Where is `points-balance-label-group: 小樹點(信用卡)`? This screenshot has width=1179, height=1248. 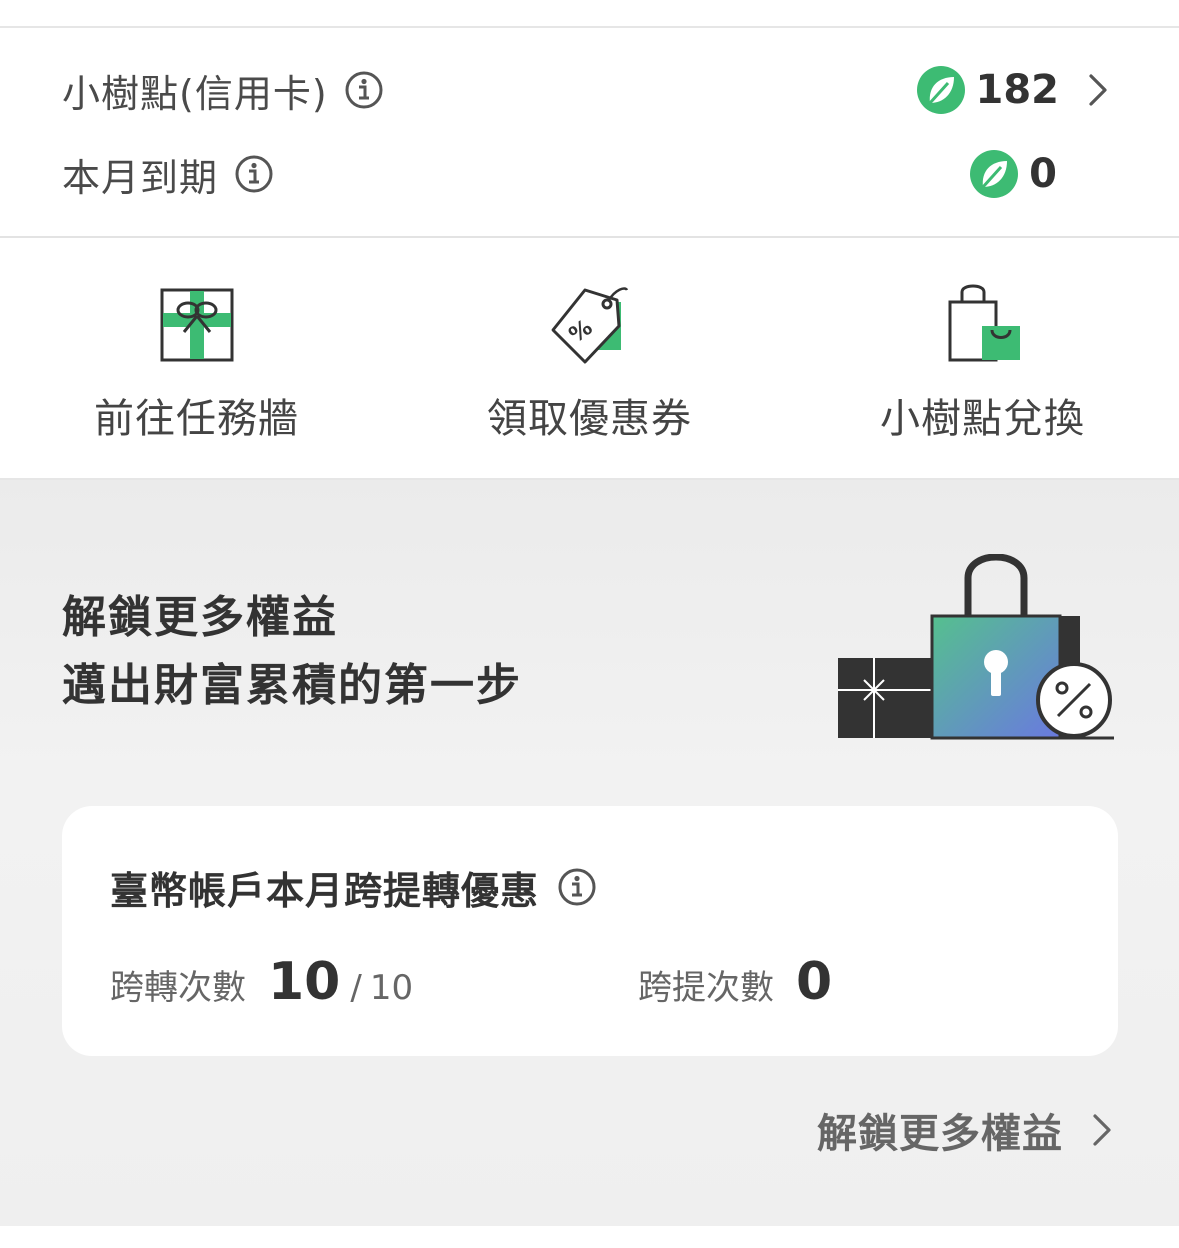 points-balance-label-group: 小樹點(信用卡) is located at coordinates (223, 90).